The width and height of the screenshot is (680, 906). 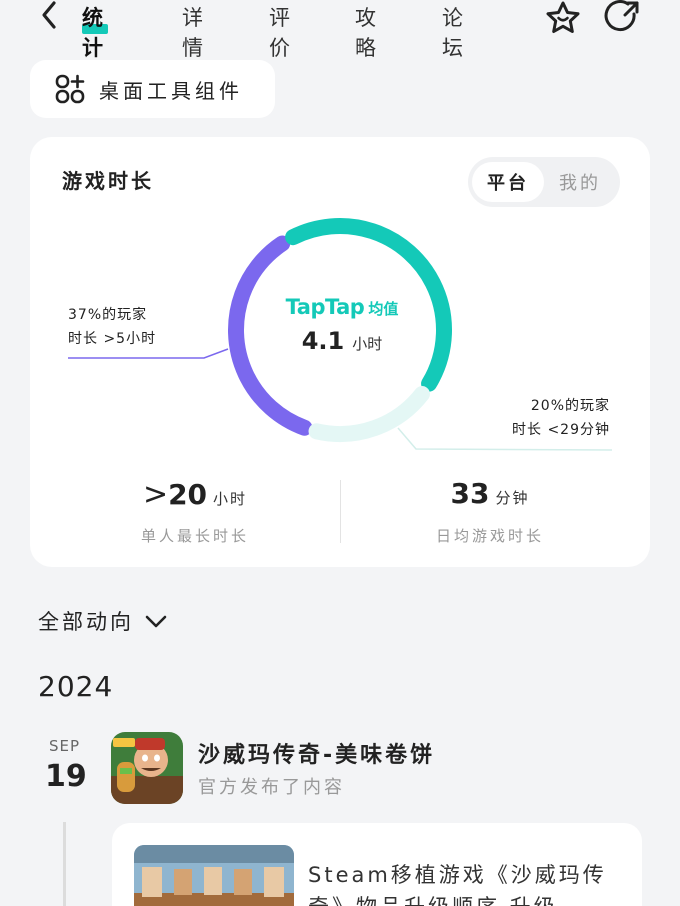 What do you see at coordinates (470, 493) in the screenshot?
I see `daily-playtime-value: 33` at bounding box center [470, 493].